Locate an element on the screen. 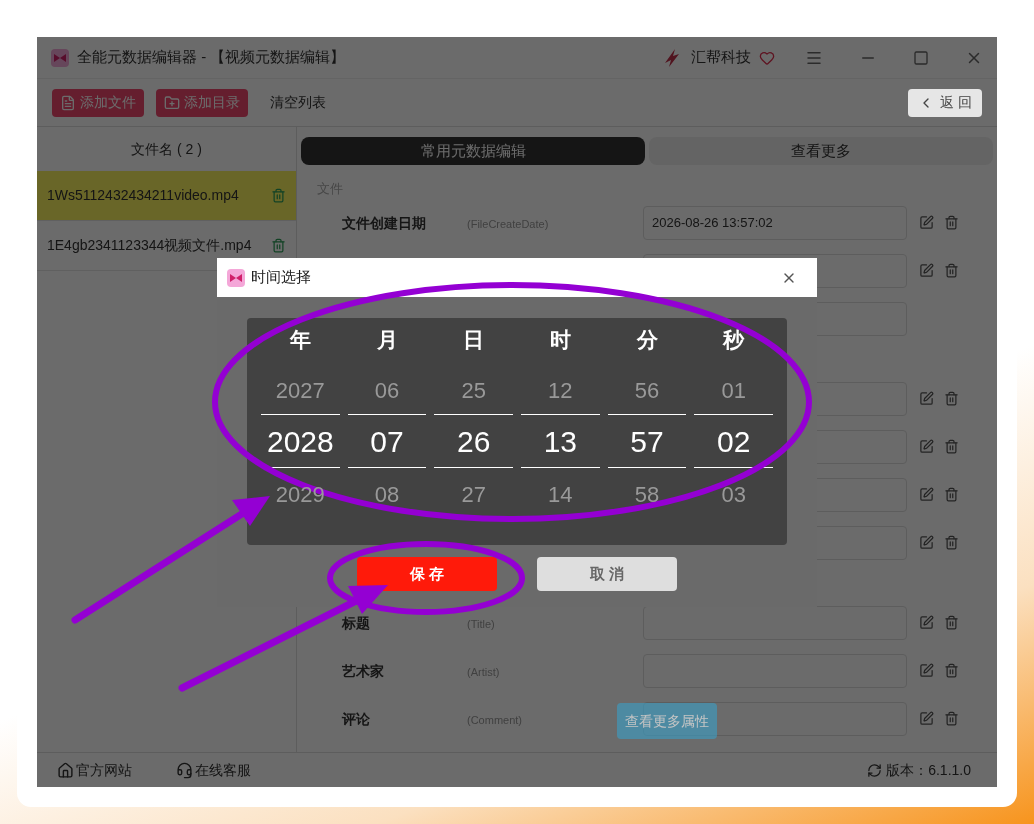 The width and height of the screenshot is (1034, 824). picker-option: 08 is located at coordinates (387, 498).